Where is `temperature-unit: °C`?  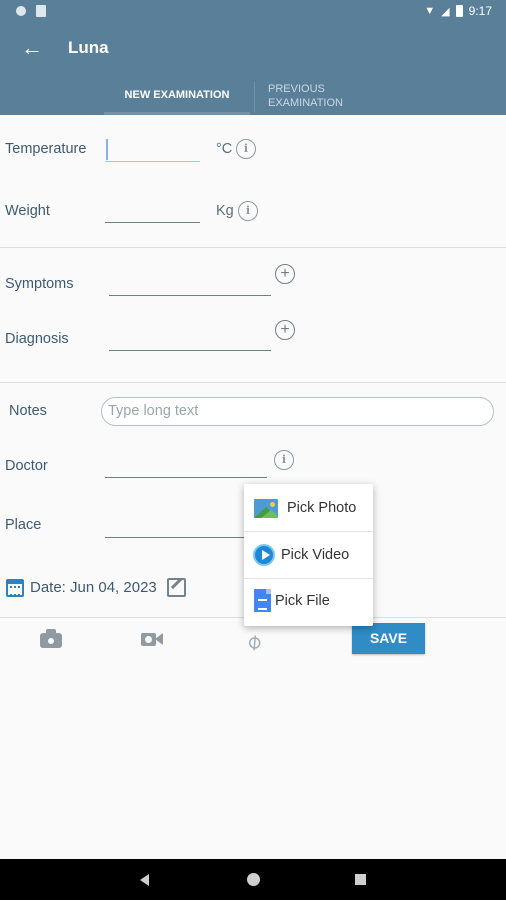
temperature-unit: °C is located at coordinates (224, 149).